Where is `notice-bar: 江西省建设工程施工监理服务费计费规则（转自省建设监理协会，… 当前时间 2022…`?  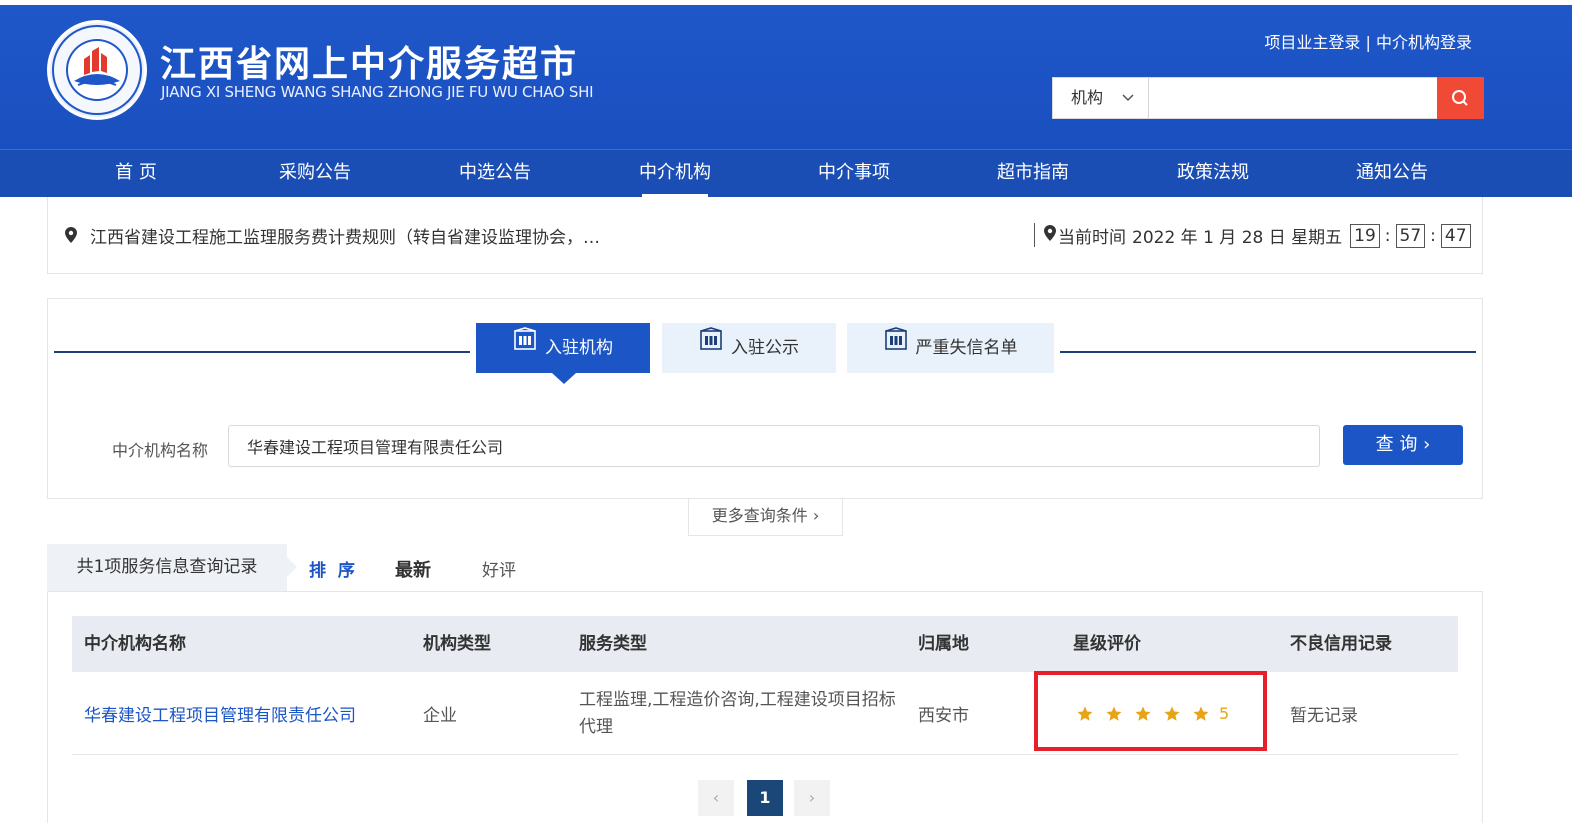 notice-bar: 江西省建设工程施工监理服务费计费规则（转自省建设监理协会，… 当前时间 2022… is located at coordinates (765, 235).